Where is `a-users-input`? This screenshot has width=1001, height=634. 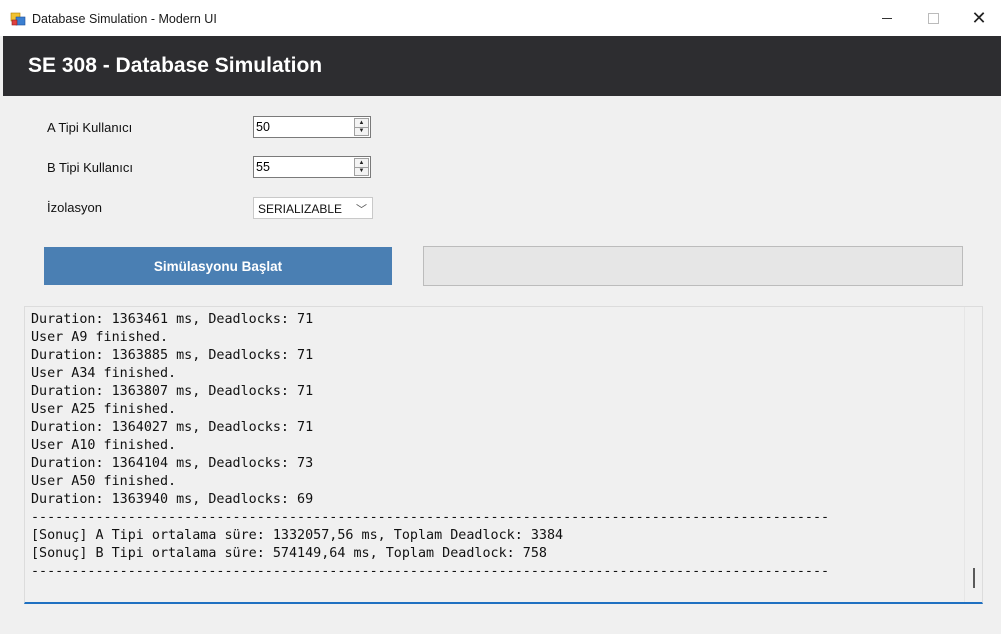 a-users-input is located at coordinates (304, 127).